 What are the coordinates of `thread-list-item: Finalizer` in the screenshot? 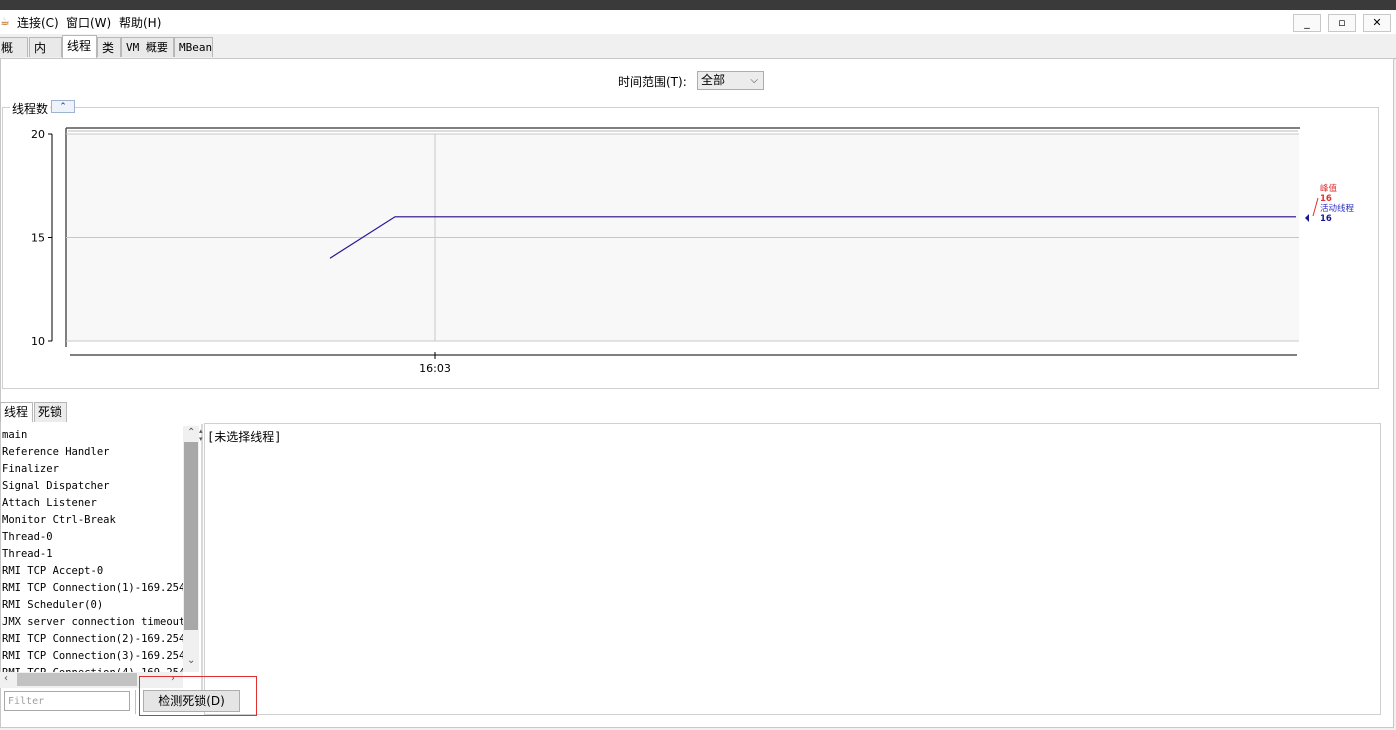 It's located at (91, 469).